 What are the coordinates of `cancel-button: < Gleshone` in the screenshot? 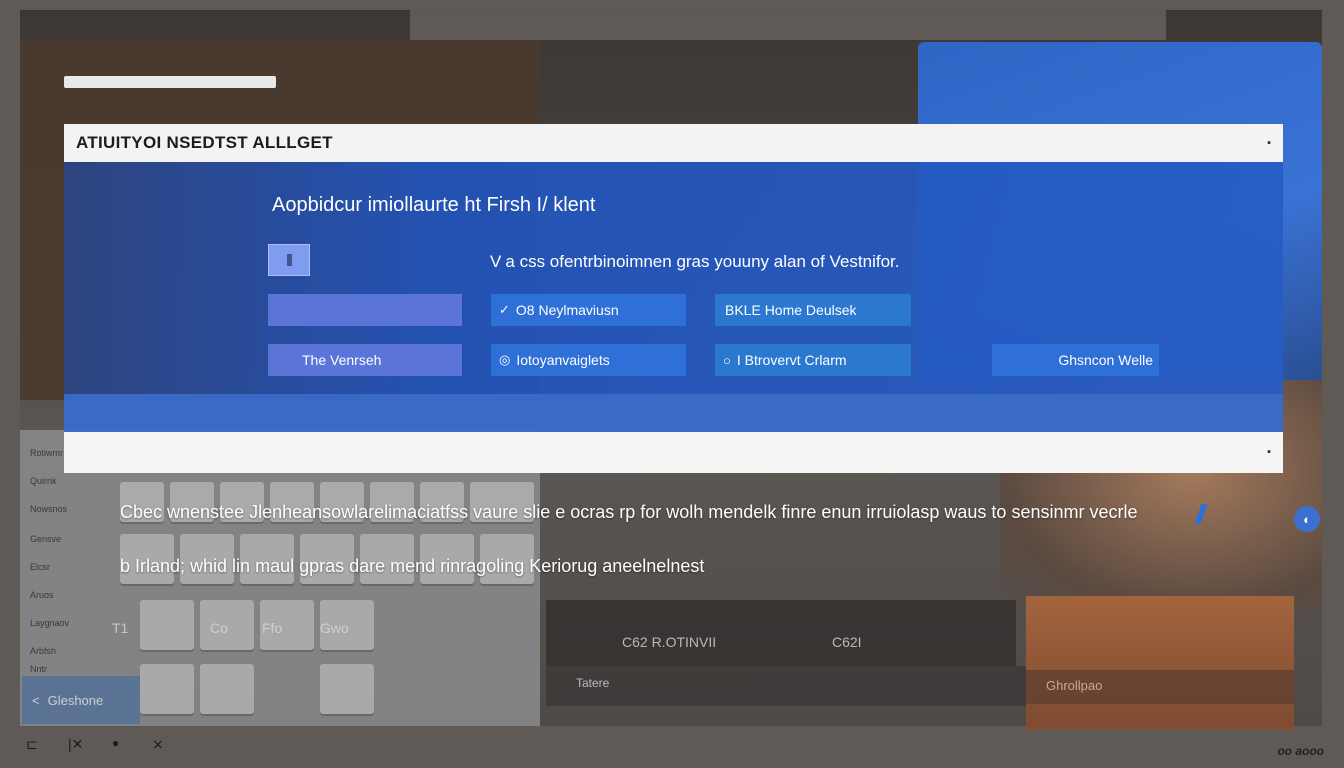 It's located at (81, 700).